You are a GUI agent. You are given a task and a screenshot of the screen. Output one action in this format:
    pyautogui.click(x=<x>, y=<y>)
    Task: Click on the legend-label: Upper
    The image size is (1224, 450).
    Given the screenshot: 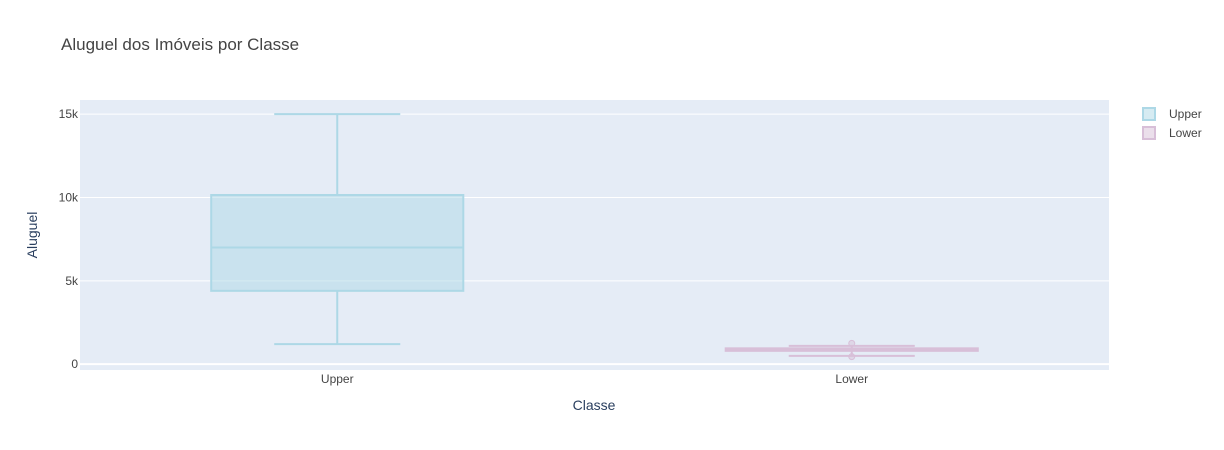 What is the action you would take?
    pyautogui.click(x=1185, y=114)
    